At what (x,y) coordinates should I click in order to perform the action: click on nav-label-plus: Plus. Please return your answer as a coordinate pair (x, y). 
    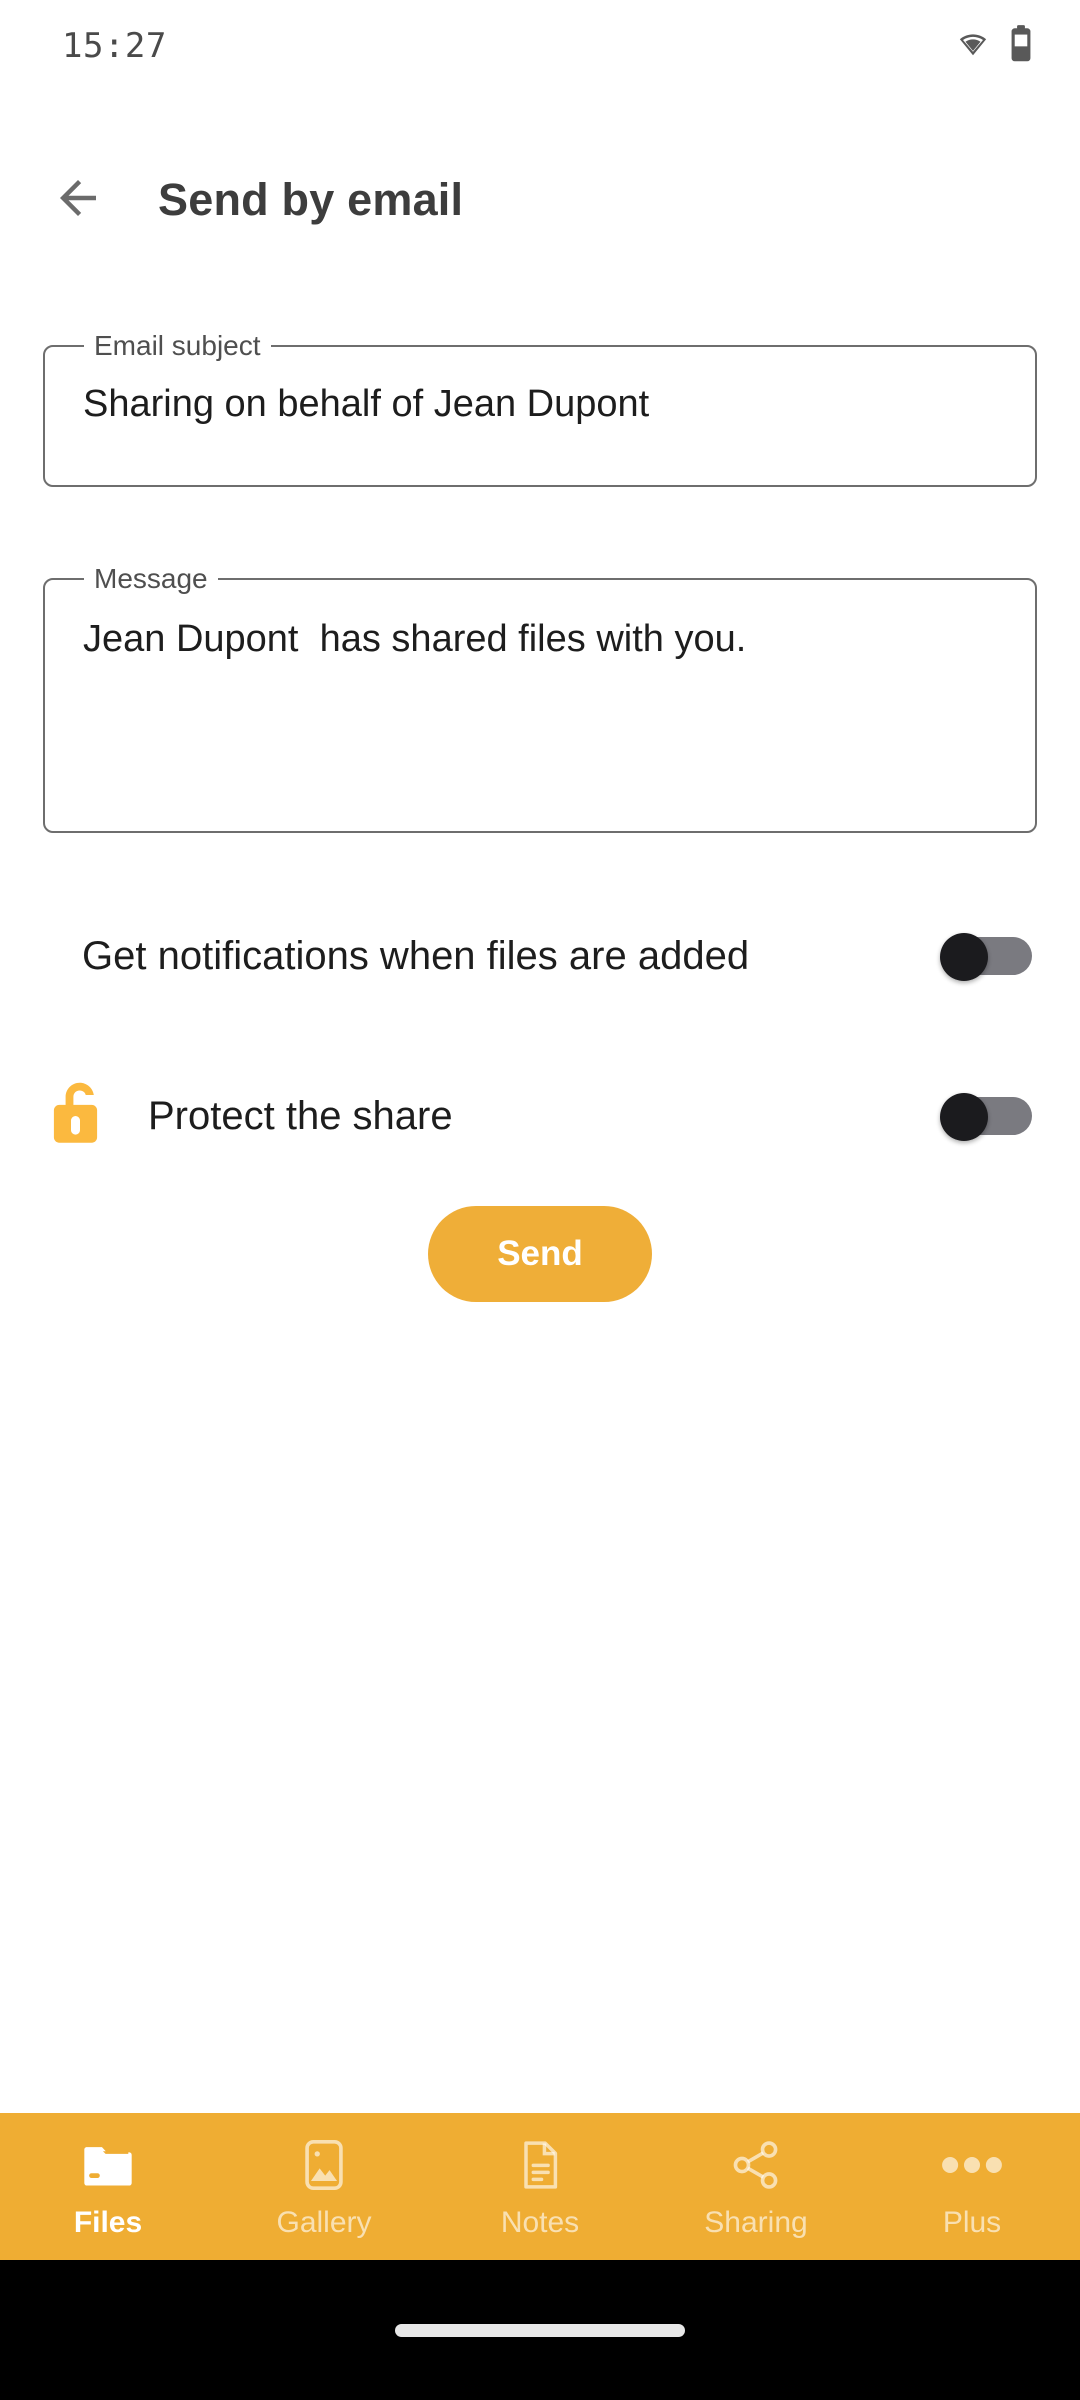
    Looking at the image, I should click on (972, 2222).